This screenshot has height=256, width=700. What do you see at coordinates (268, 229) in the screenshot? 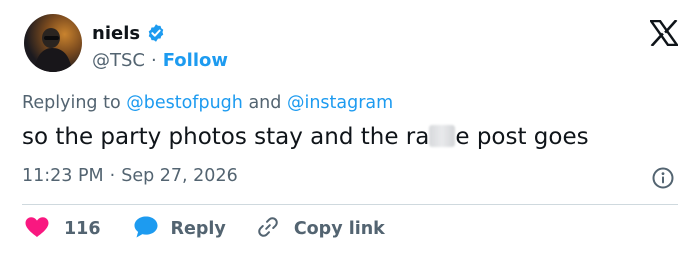
I see `link-icon` at bounding box center [268, 229].